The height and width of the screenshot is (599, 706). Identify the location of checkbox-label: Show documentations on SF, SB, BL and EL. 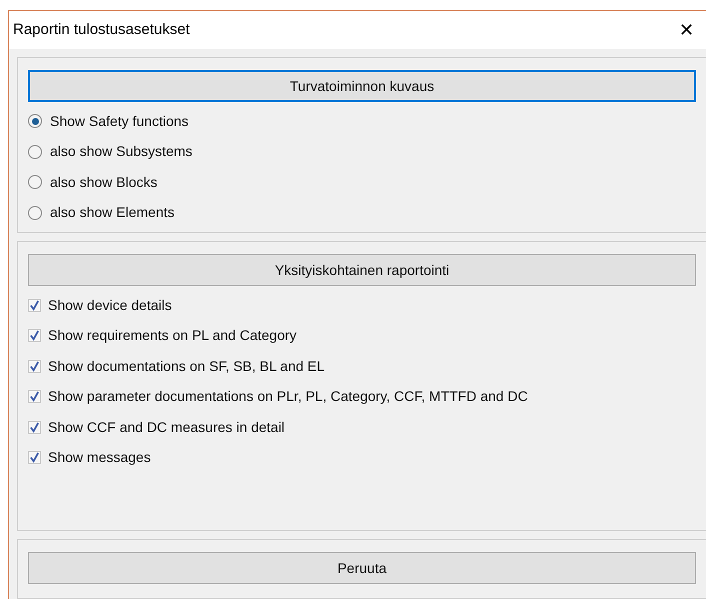
(186, 366).